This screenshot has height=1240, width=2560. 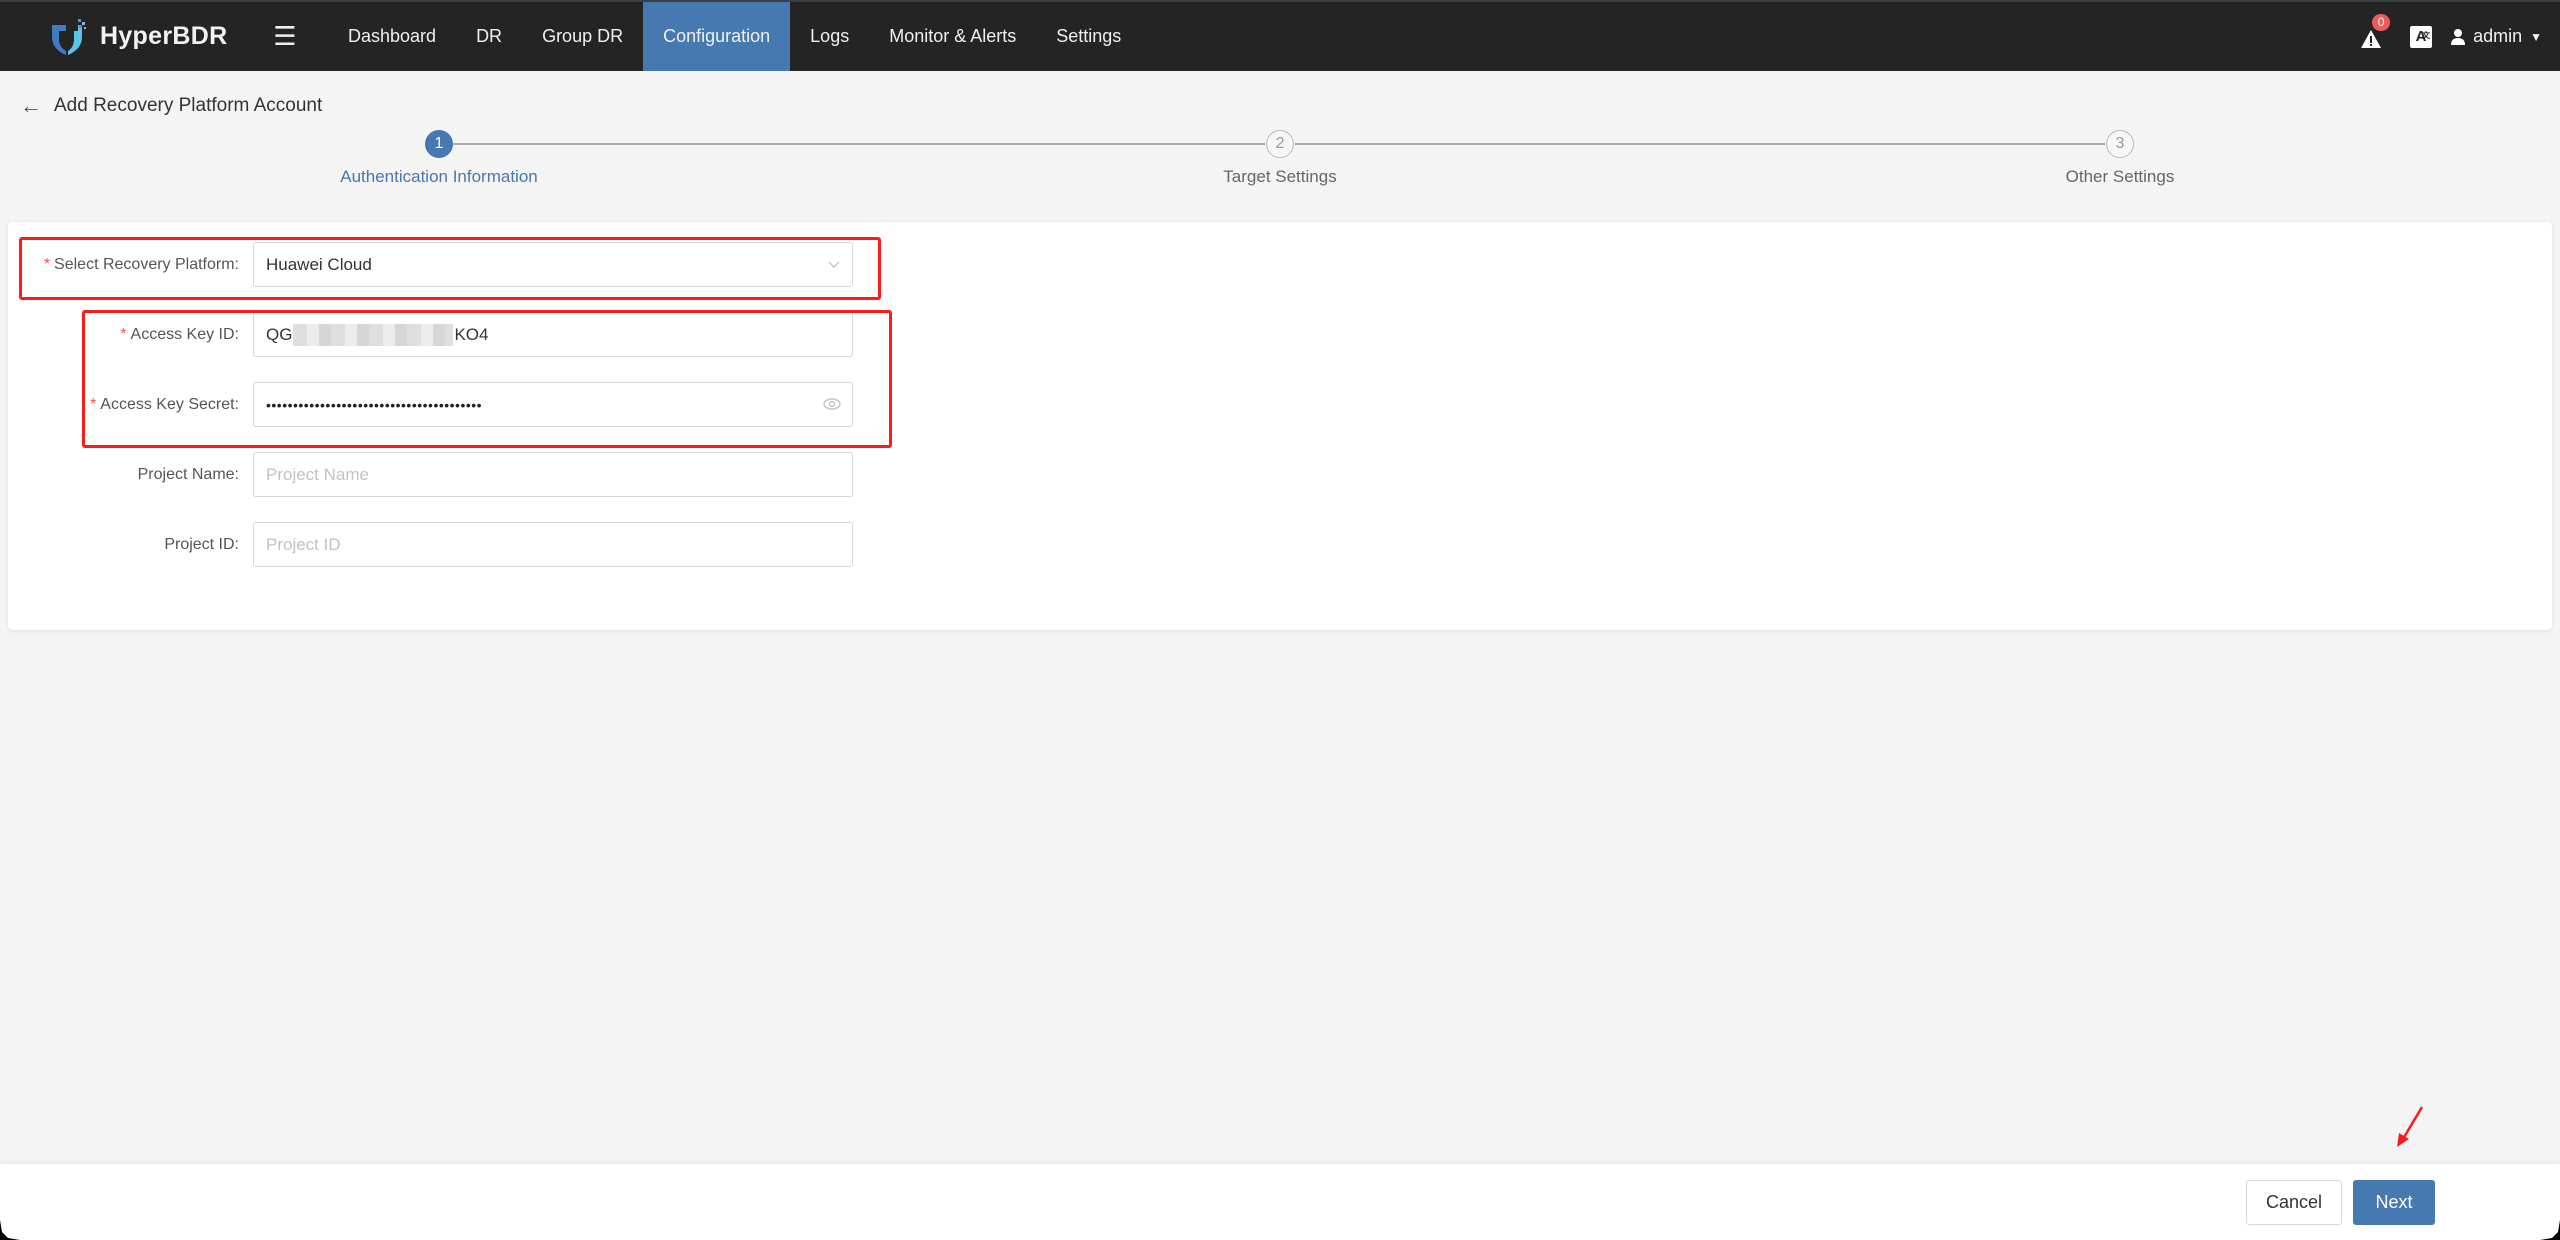 I want to click on nav-item-settings: Settings, so click(x=1088, y=36).